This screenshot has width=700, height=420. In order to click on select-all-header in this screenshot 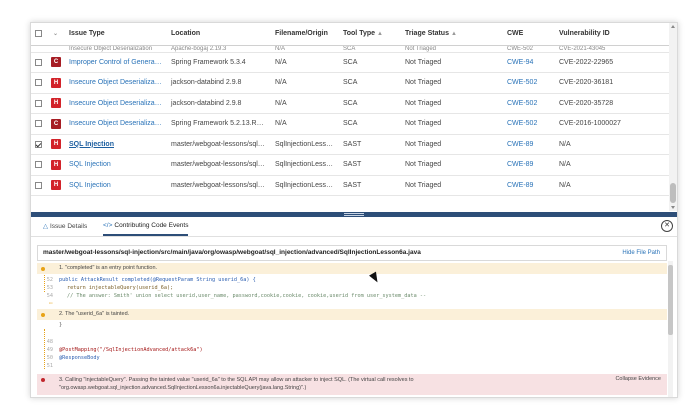, I will do `click(39, 34)`.